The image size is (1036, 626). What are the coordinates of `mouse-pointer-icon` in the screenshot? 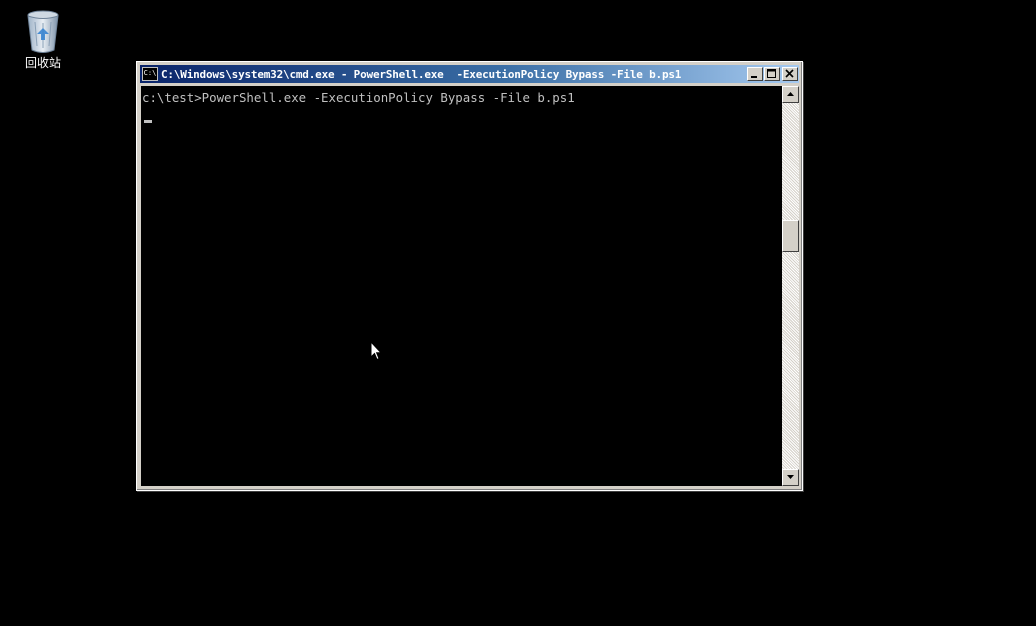 It's located at (376, 351).